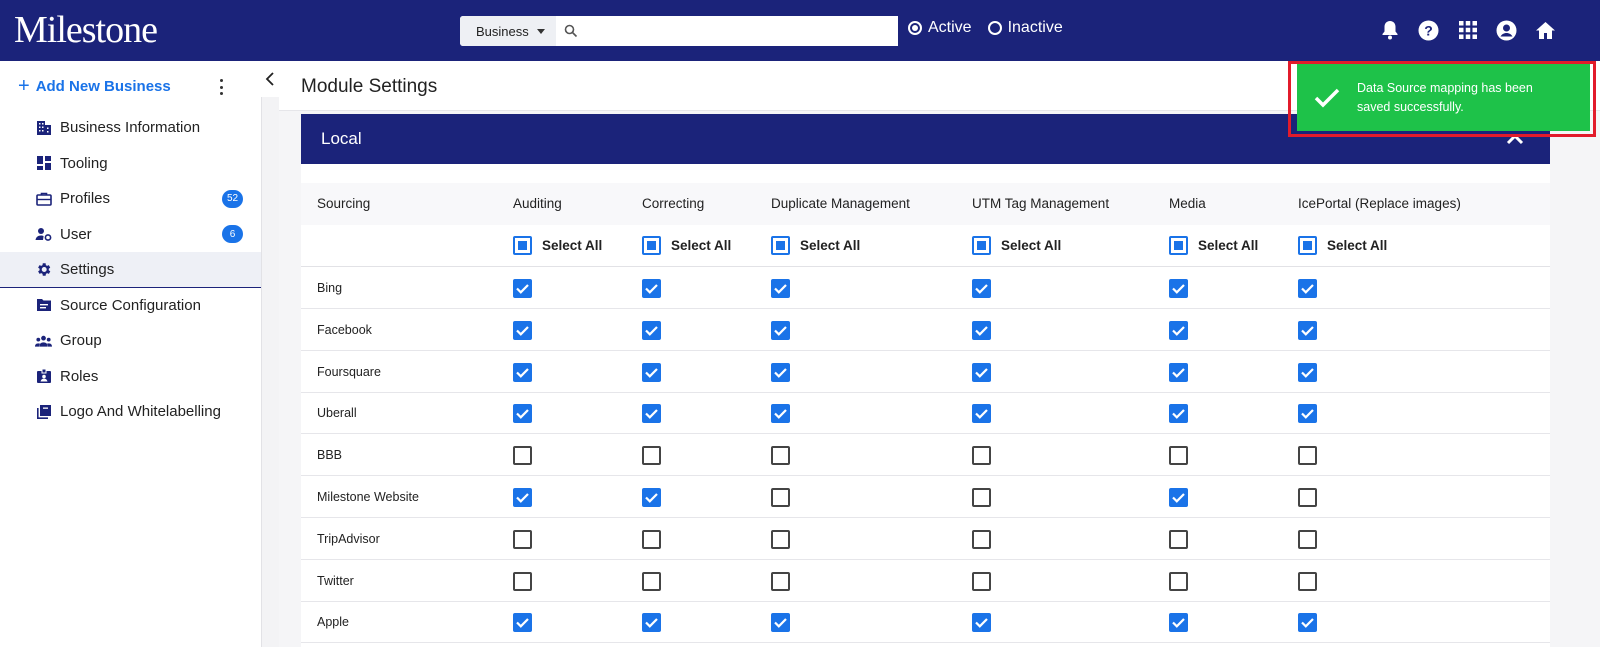  What do you see at coordinates (1545, 30) in the screenshot?
I see `home-icon` at bounding box center [1545, 30].